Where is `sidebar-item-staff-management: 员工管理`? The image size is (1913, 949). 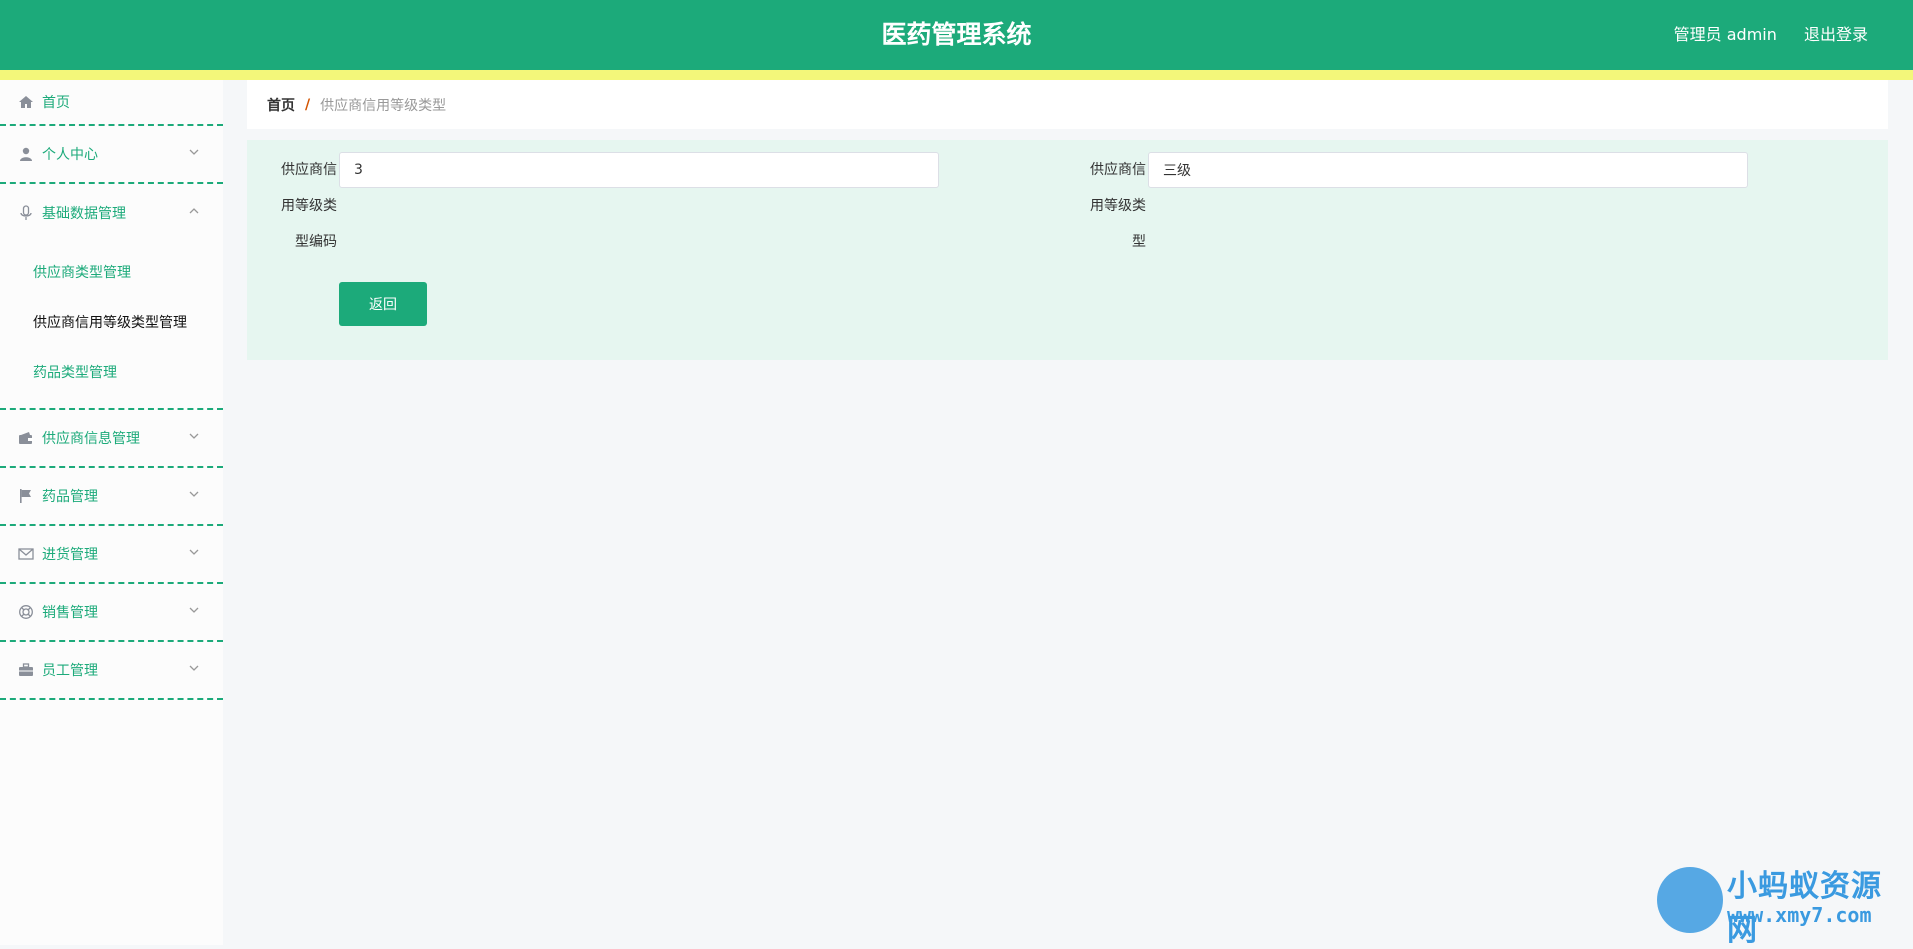
sidebar-item-staff-management: 员工管理 is located at coordinates (111, 671).